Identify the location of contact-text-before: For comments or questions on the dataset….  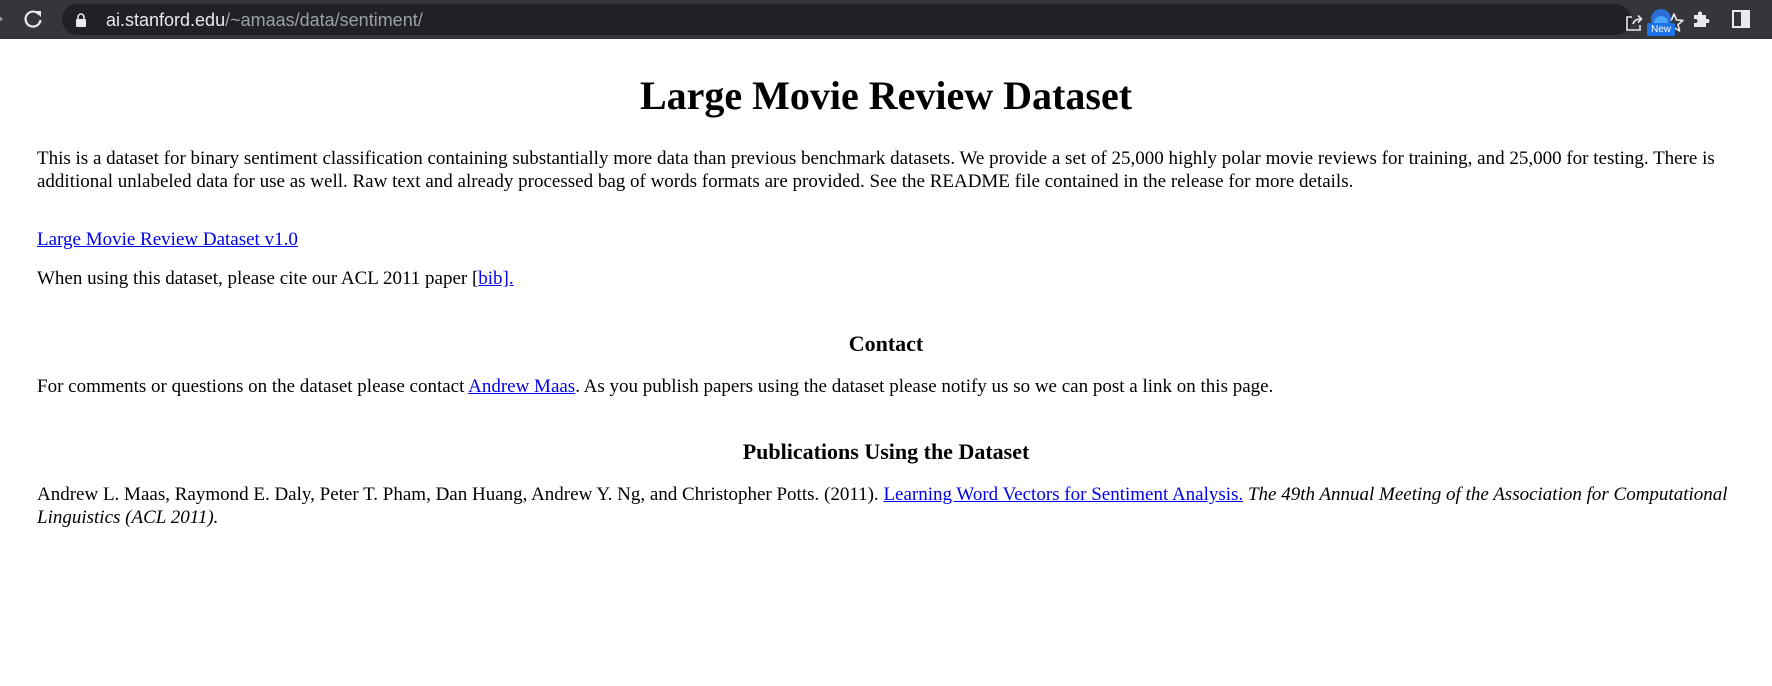
(253, 386).